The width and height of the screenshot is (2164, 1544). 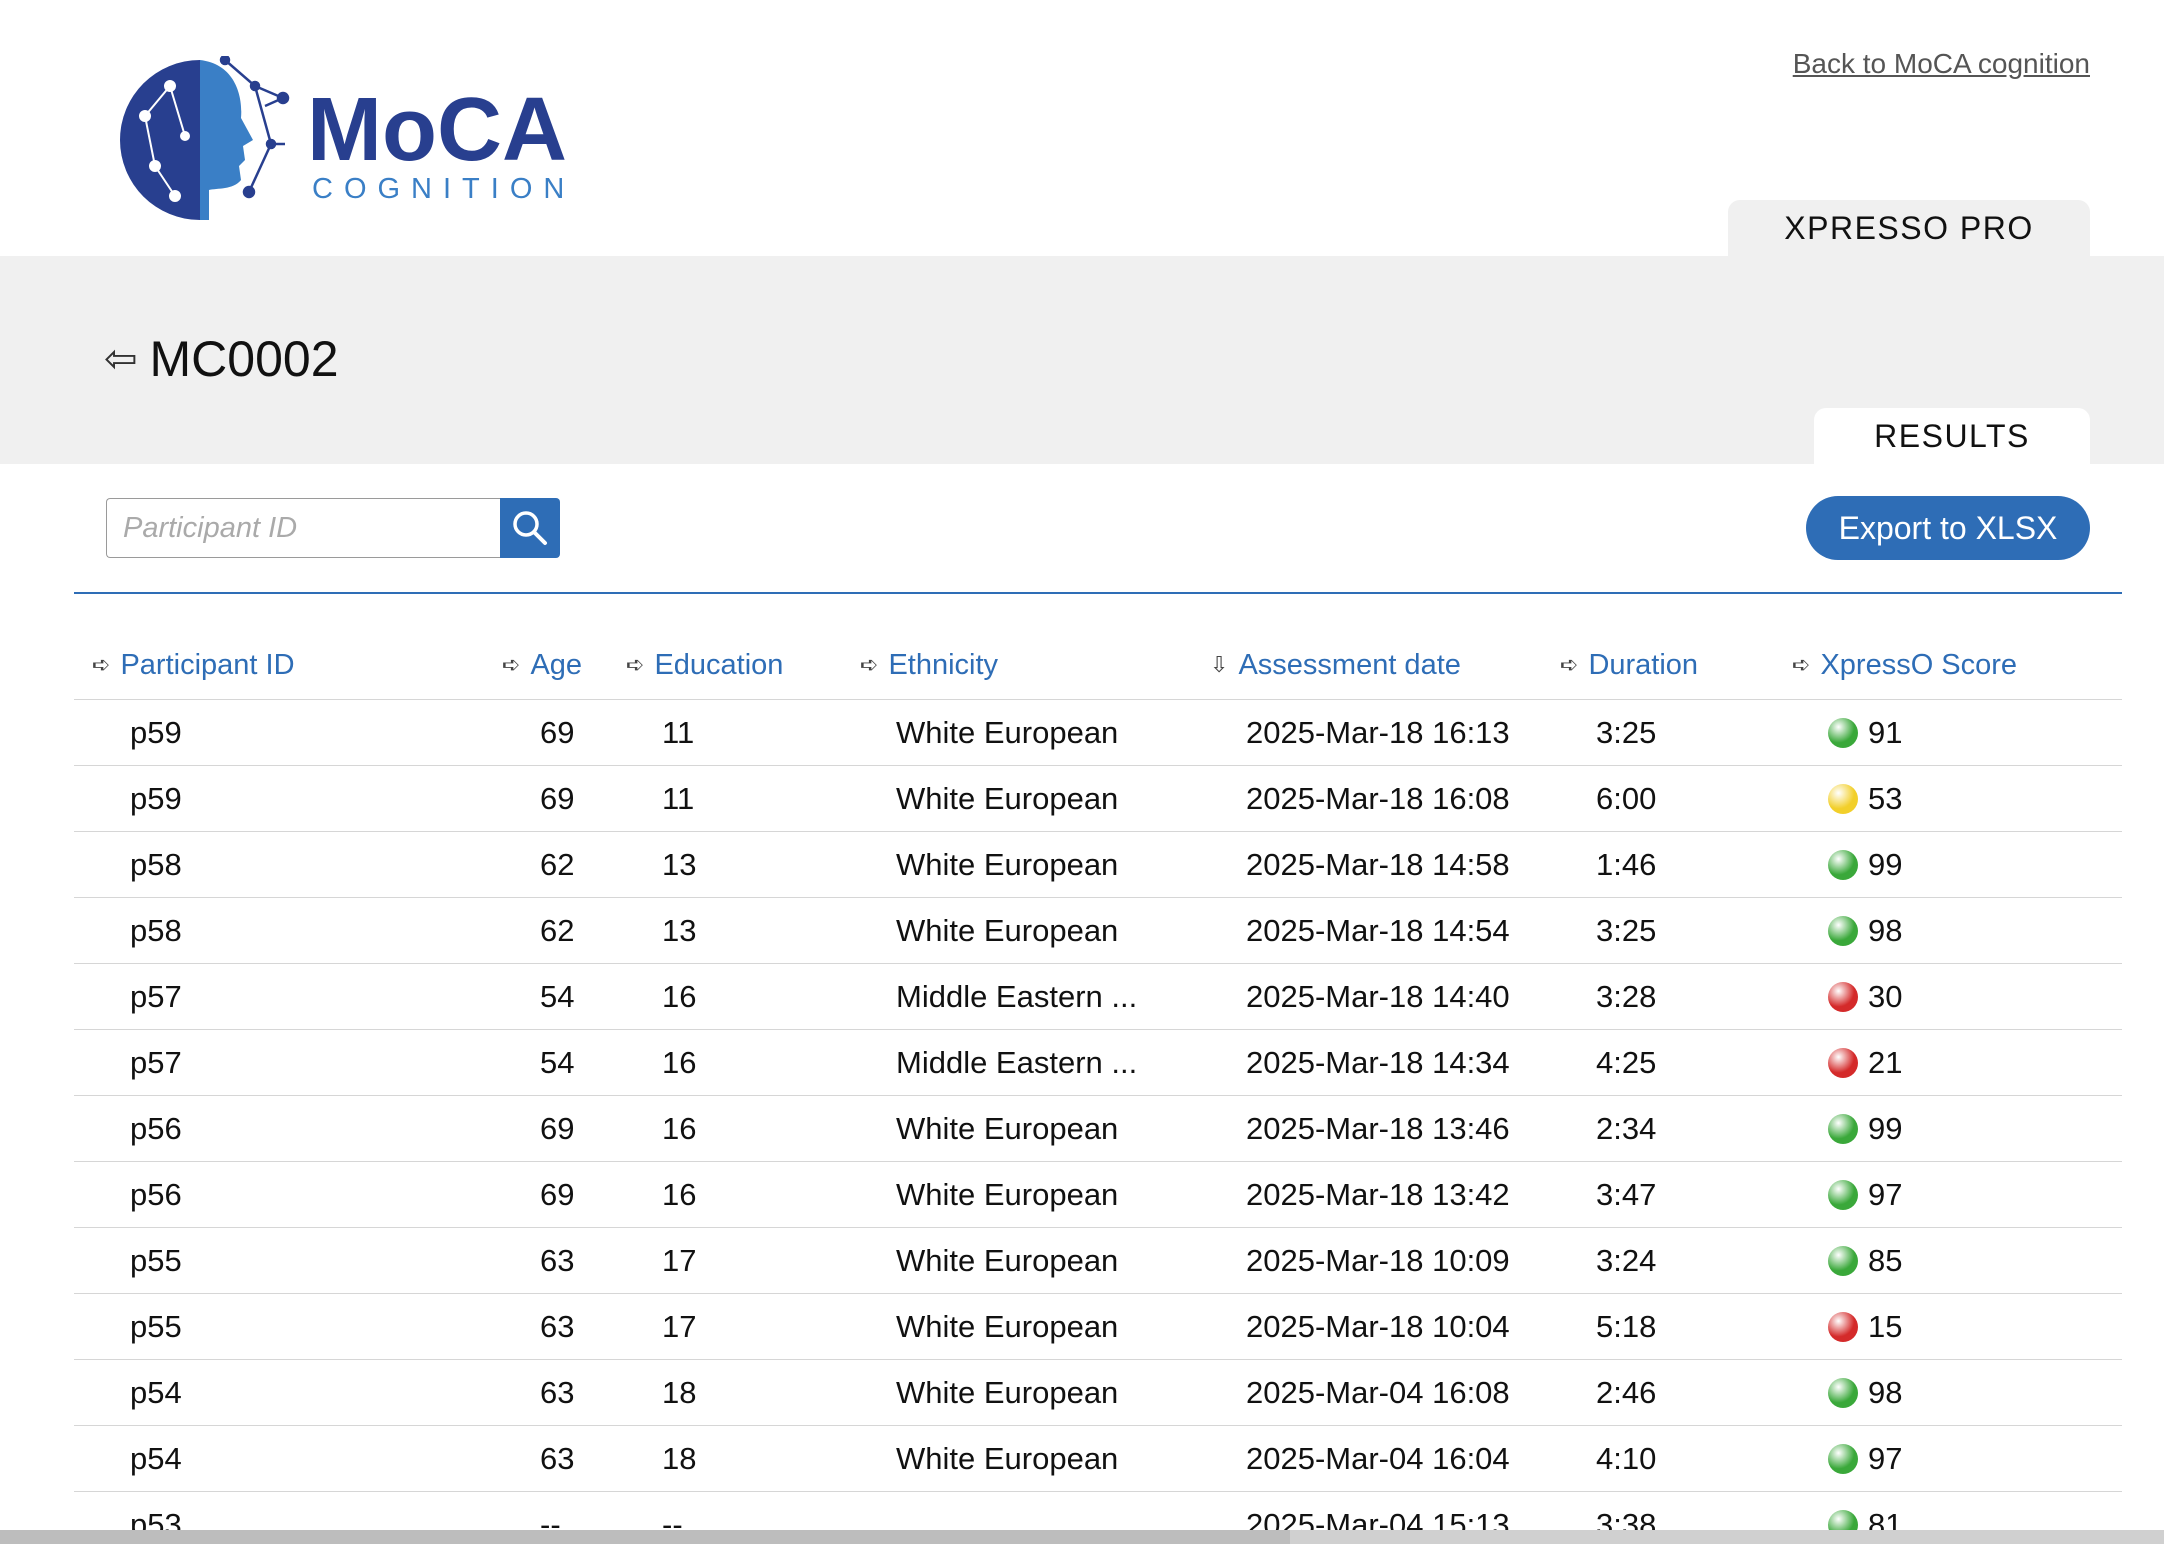 What do you see at coordinates (1941, 64) in the screenshot?
I see `back-to-moca-link: Back to MoCA cognition` at bounding box center [1941, 64].